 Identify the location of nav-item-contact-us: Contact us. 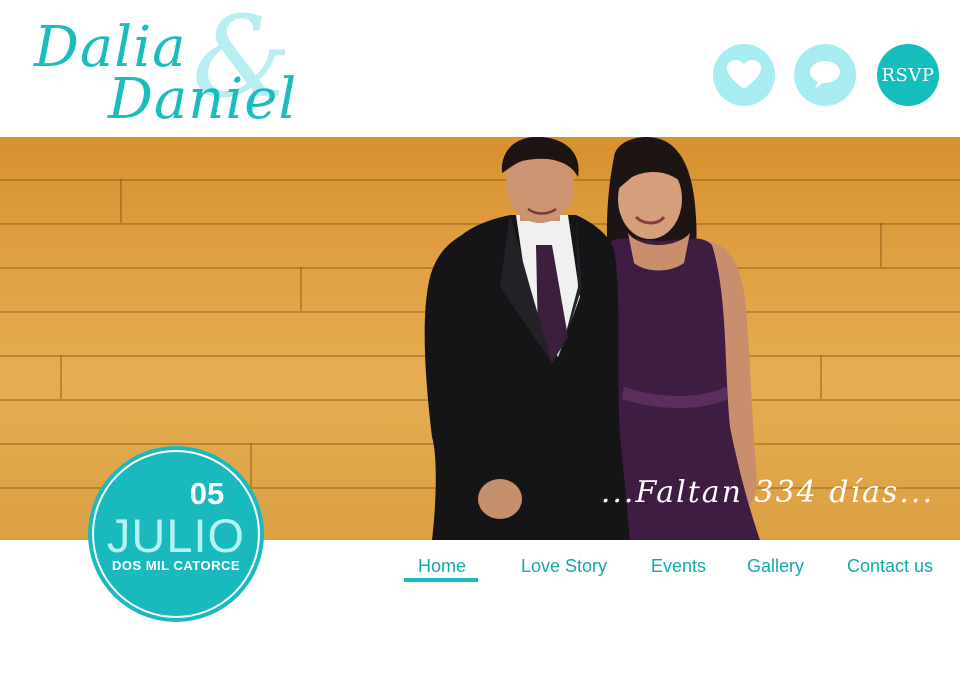
(890, 566).